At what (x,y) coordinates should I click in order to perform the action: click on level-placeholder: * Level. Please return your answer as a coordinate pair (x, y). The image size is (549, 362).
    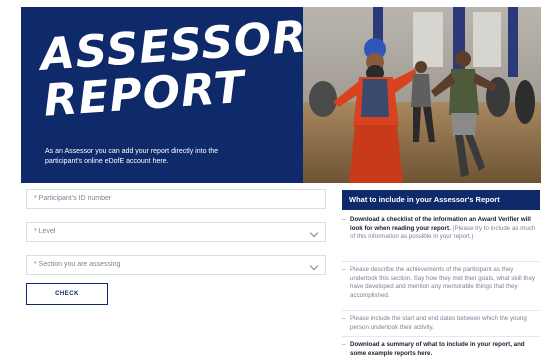
    Looking at the image, I should click on (45, 231).